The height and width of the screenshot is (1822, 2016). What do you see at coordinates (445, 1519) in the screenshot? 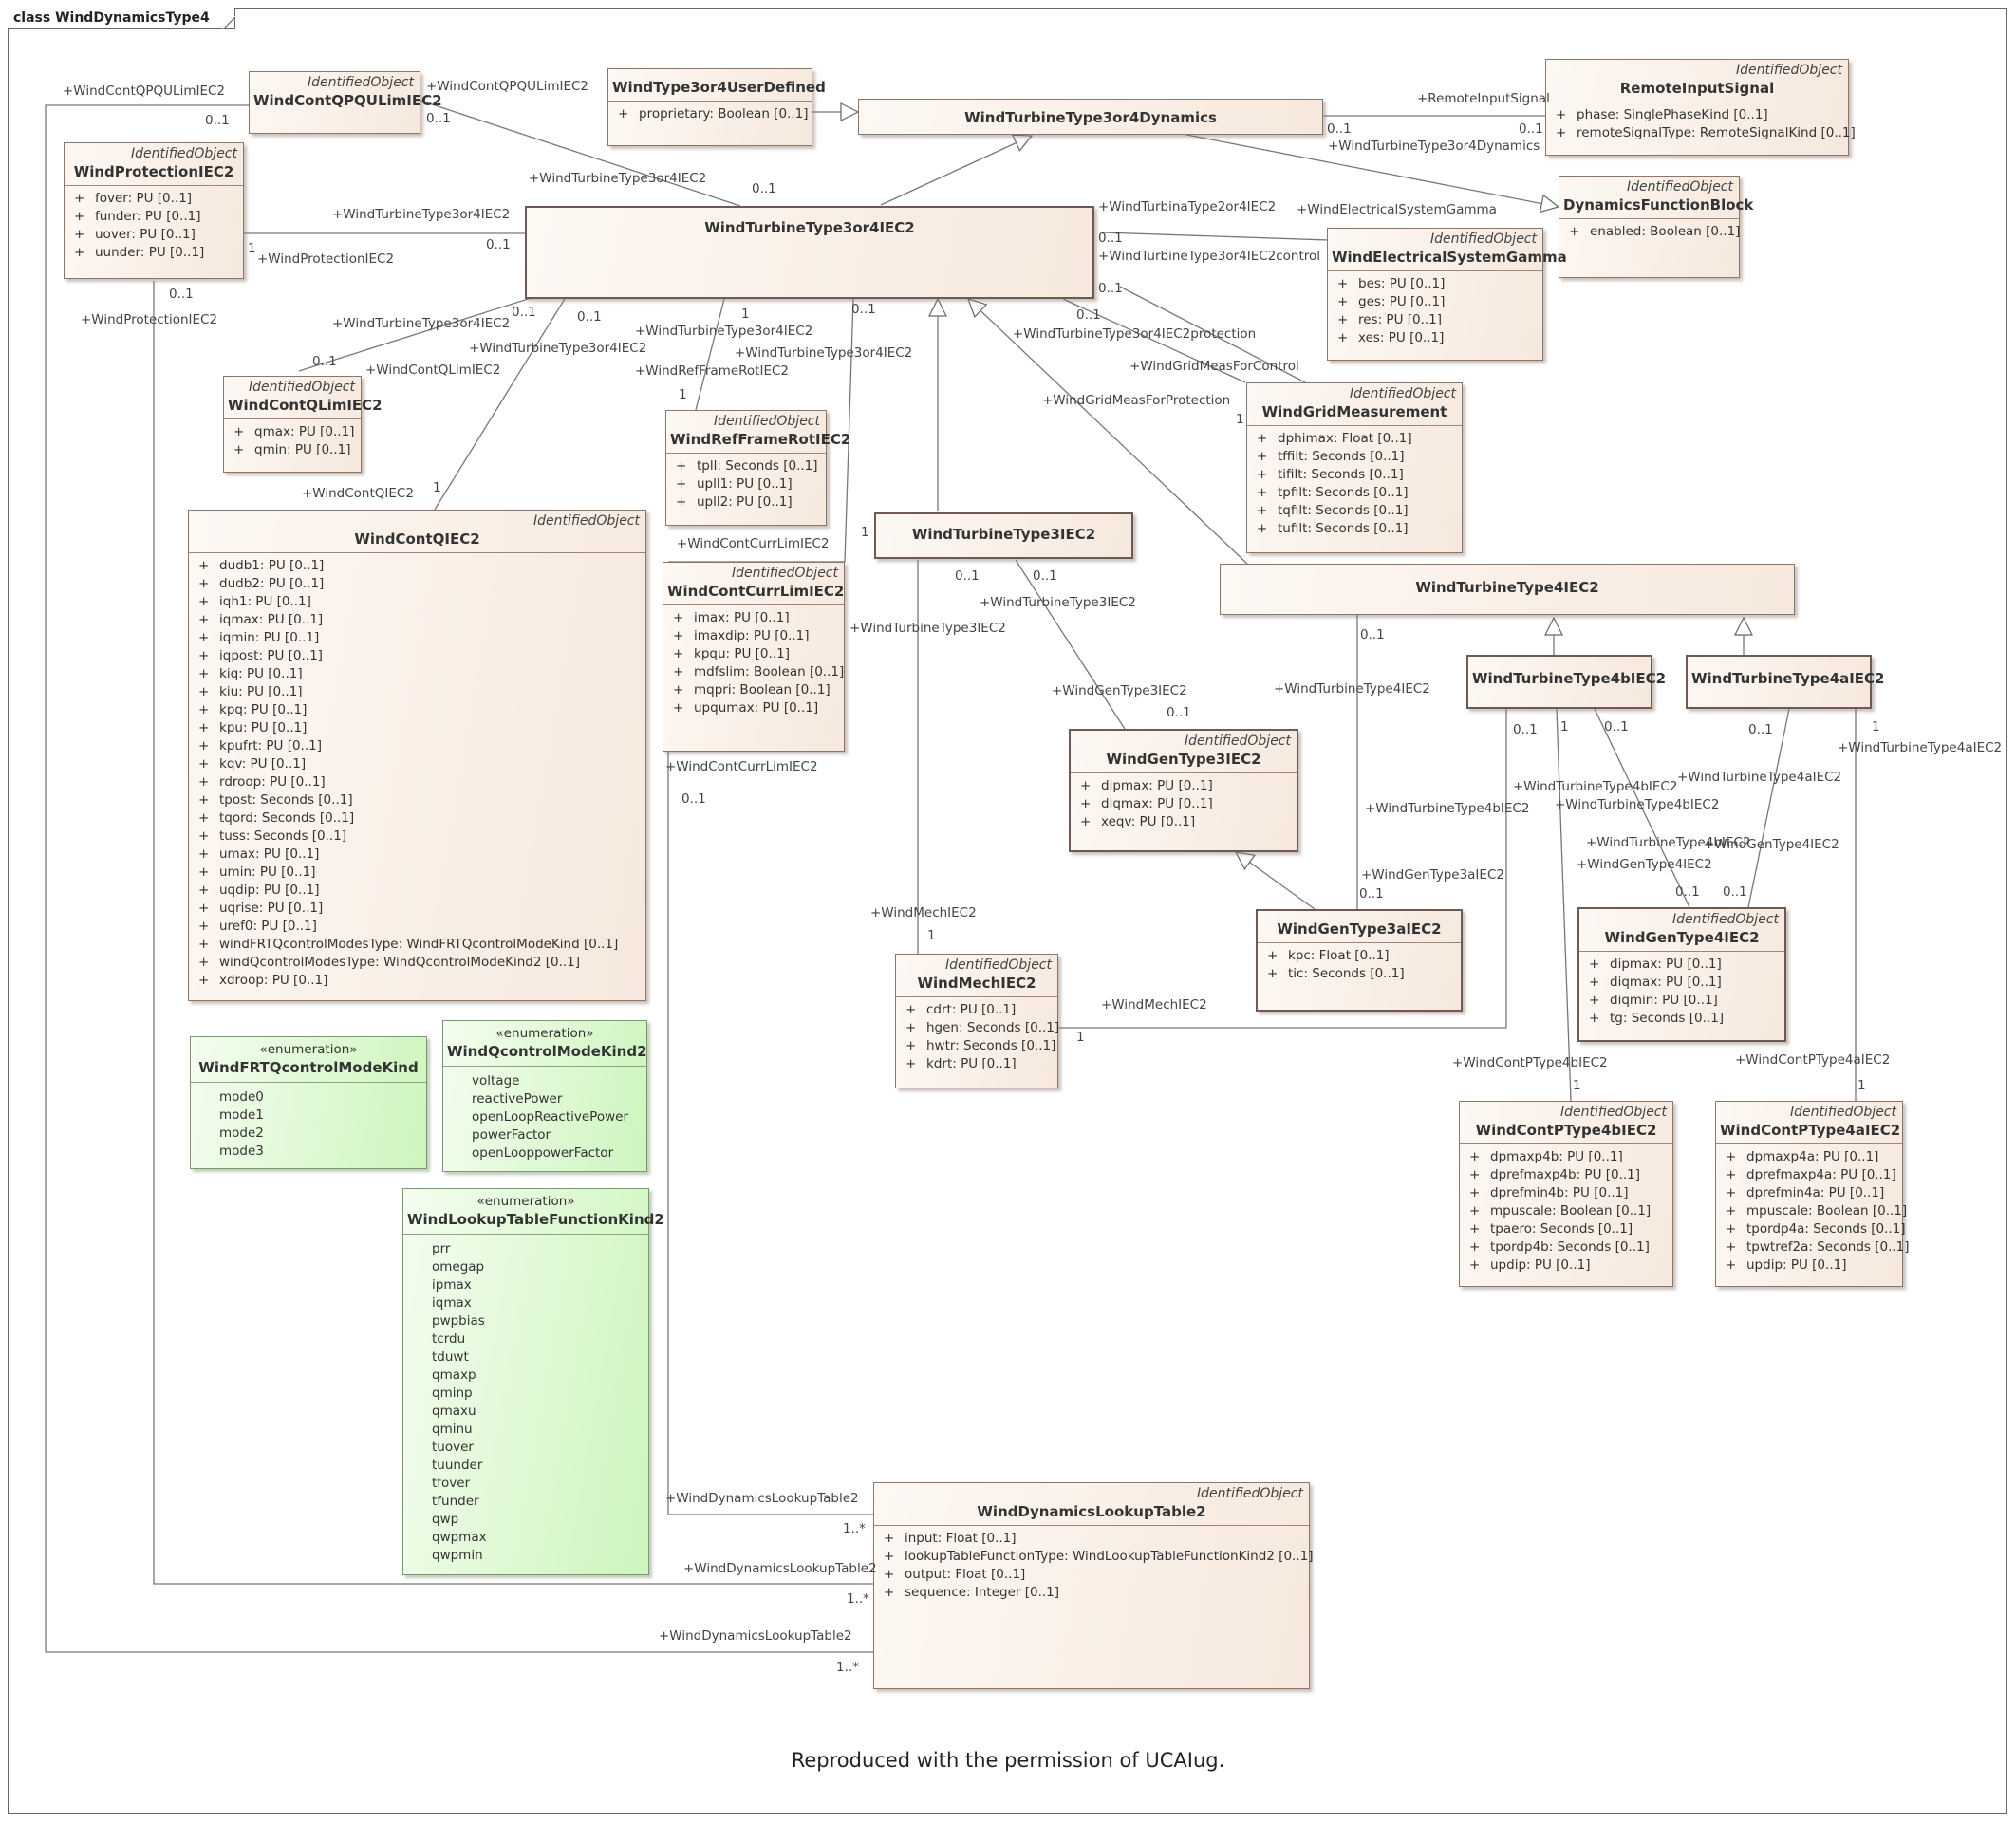
I see `enum-literal: qwp` at bounding box center [445, 1519].